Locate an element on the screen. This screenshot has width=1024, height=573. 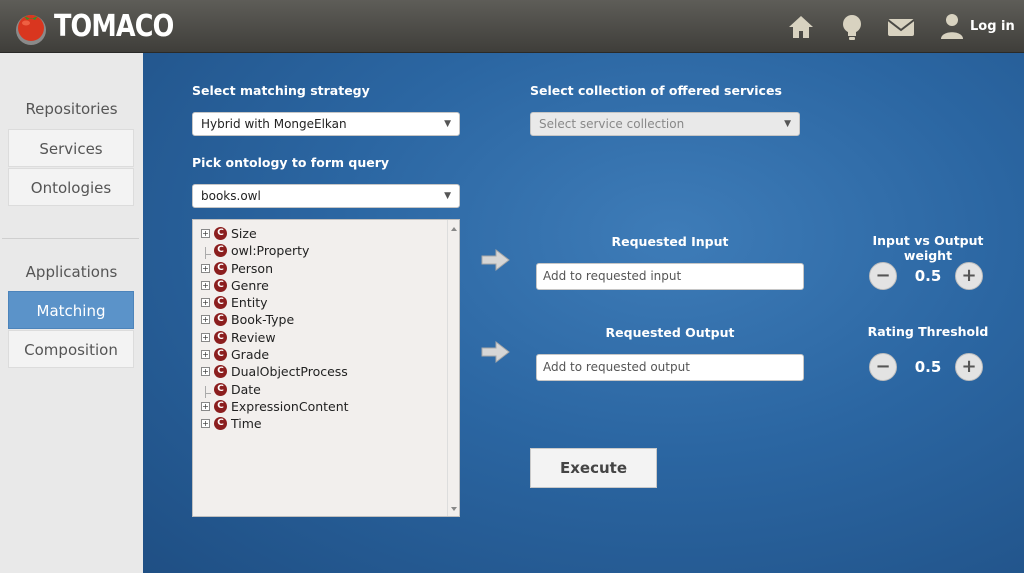
collection-label: Select collection of offered services is located at coordinates (656, 90).